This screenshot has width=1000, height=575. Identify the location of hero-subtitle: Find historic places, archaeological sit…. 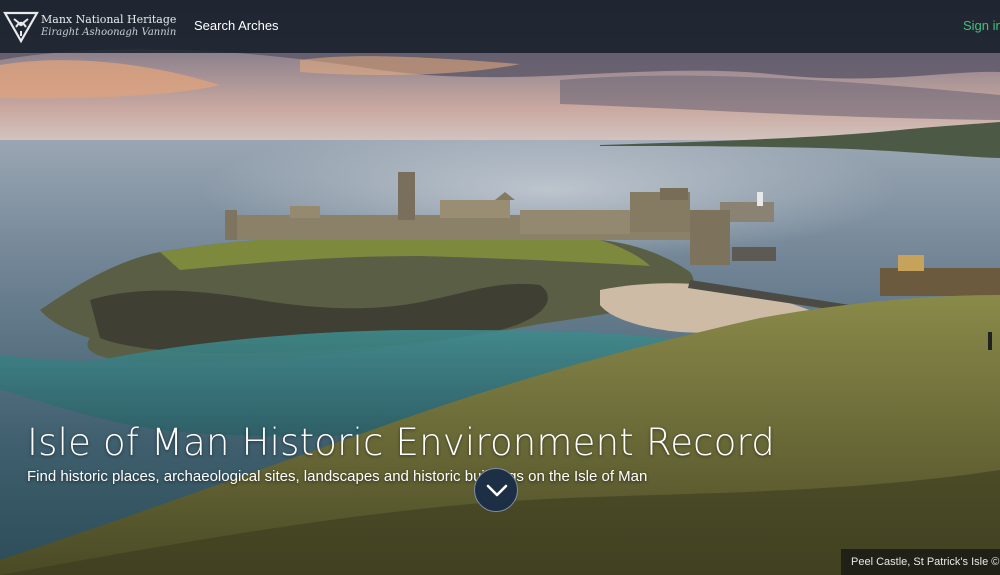
(337, 476).